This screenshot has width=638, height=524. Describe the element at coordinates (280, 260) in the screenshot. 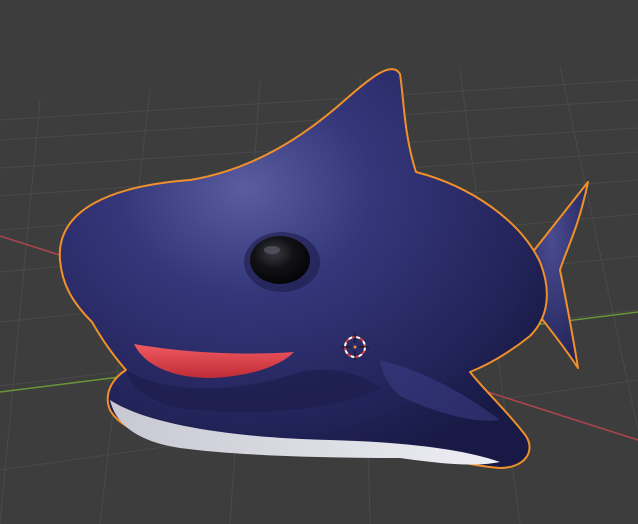

I see `shark-eye` at that location.